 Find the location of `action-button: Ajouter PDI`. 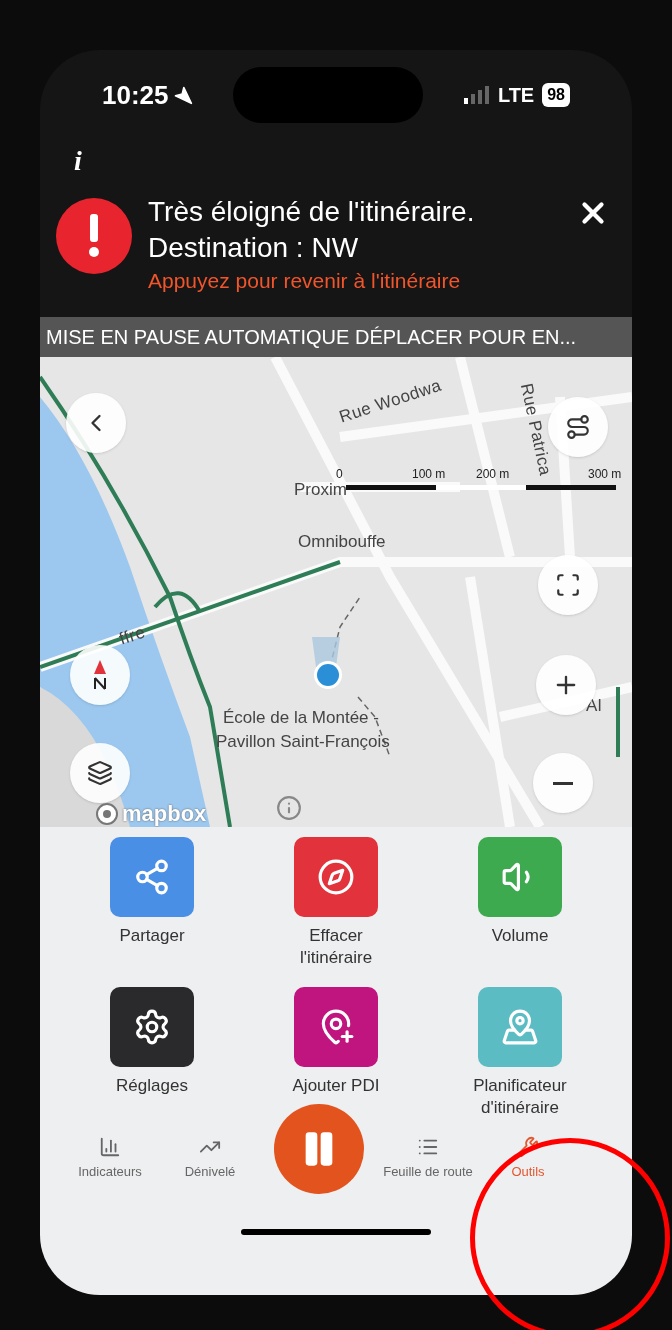

action-button: Ajouter PDI is located at coordinates (336, 1042).